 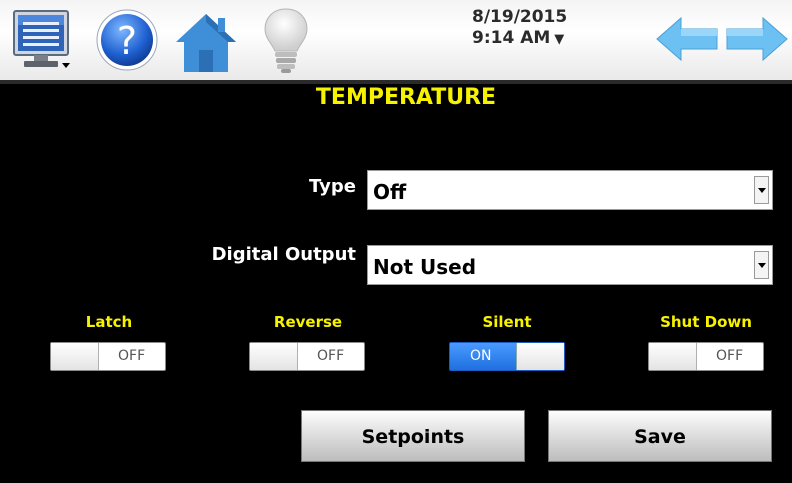 I want to click on monitor-menu-icon, so click(x=43, y=40).